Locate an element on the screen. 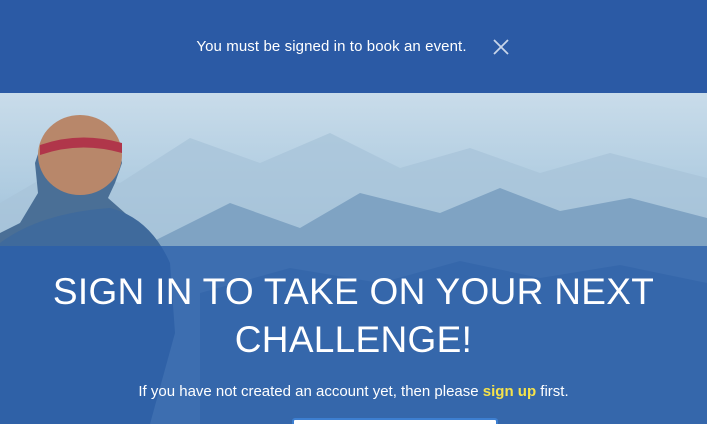  notice-message: You must be signed in to book an event. is located at coordinates (331, 46).